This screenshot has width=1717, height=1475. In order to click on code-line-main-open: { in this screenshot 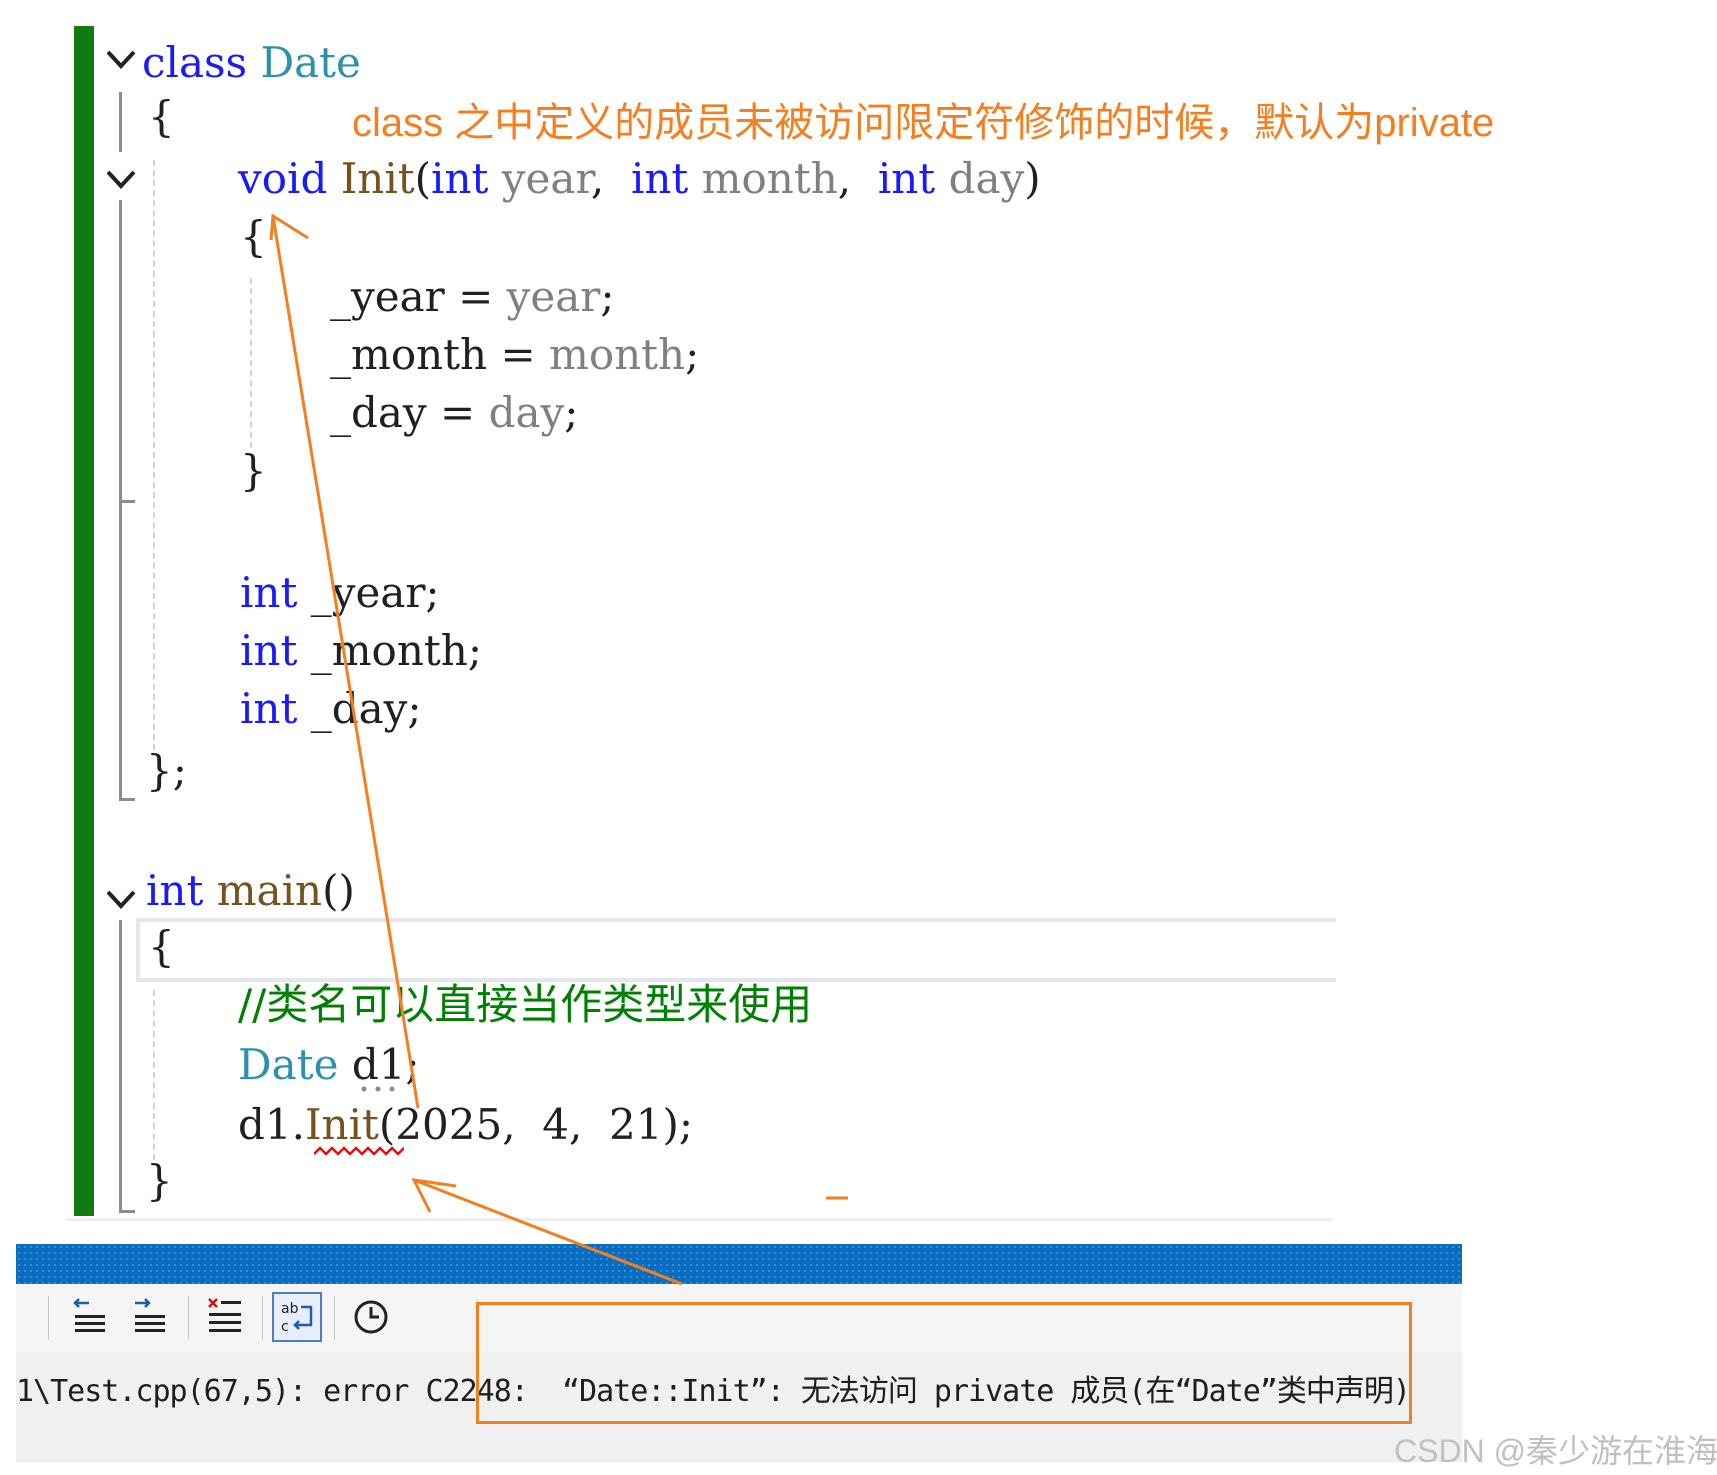, I will do `click(161, 947)`.